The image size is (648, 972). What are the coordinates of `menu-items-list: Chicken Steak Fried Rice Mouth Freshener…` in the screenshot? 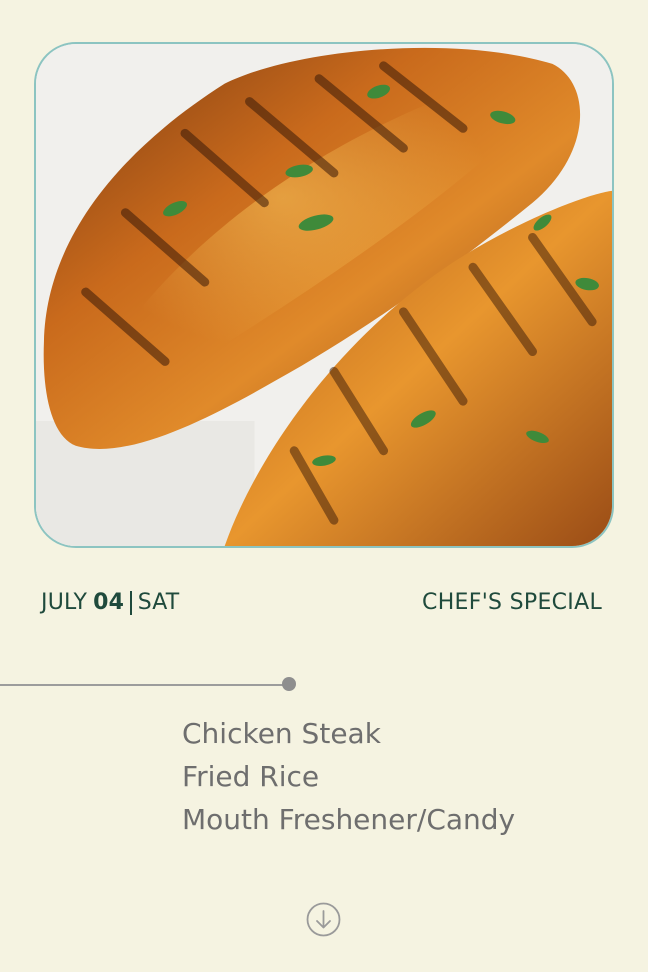 It's located at (348, 776).